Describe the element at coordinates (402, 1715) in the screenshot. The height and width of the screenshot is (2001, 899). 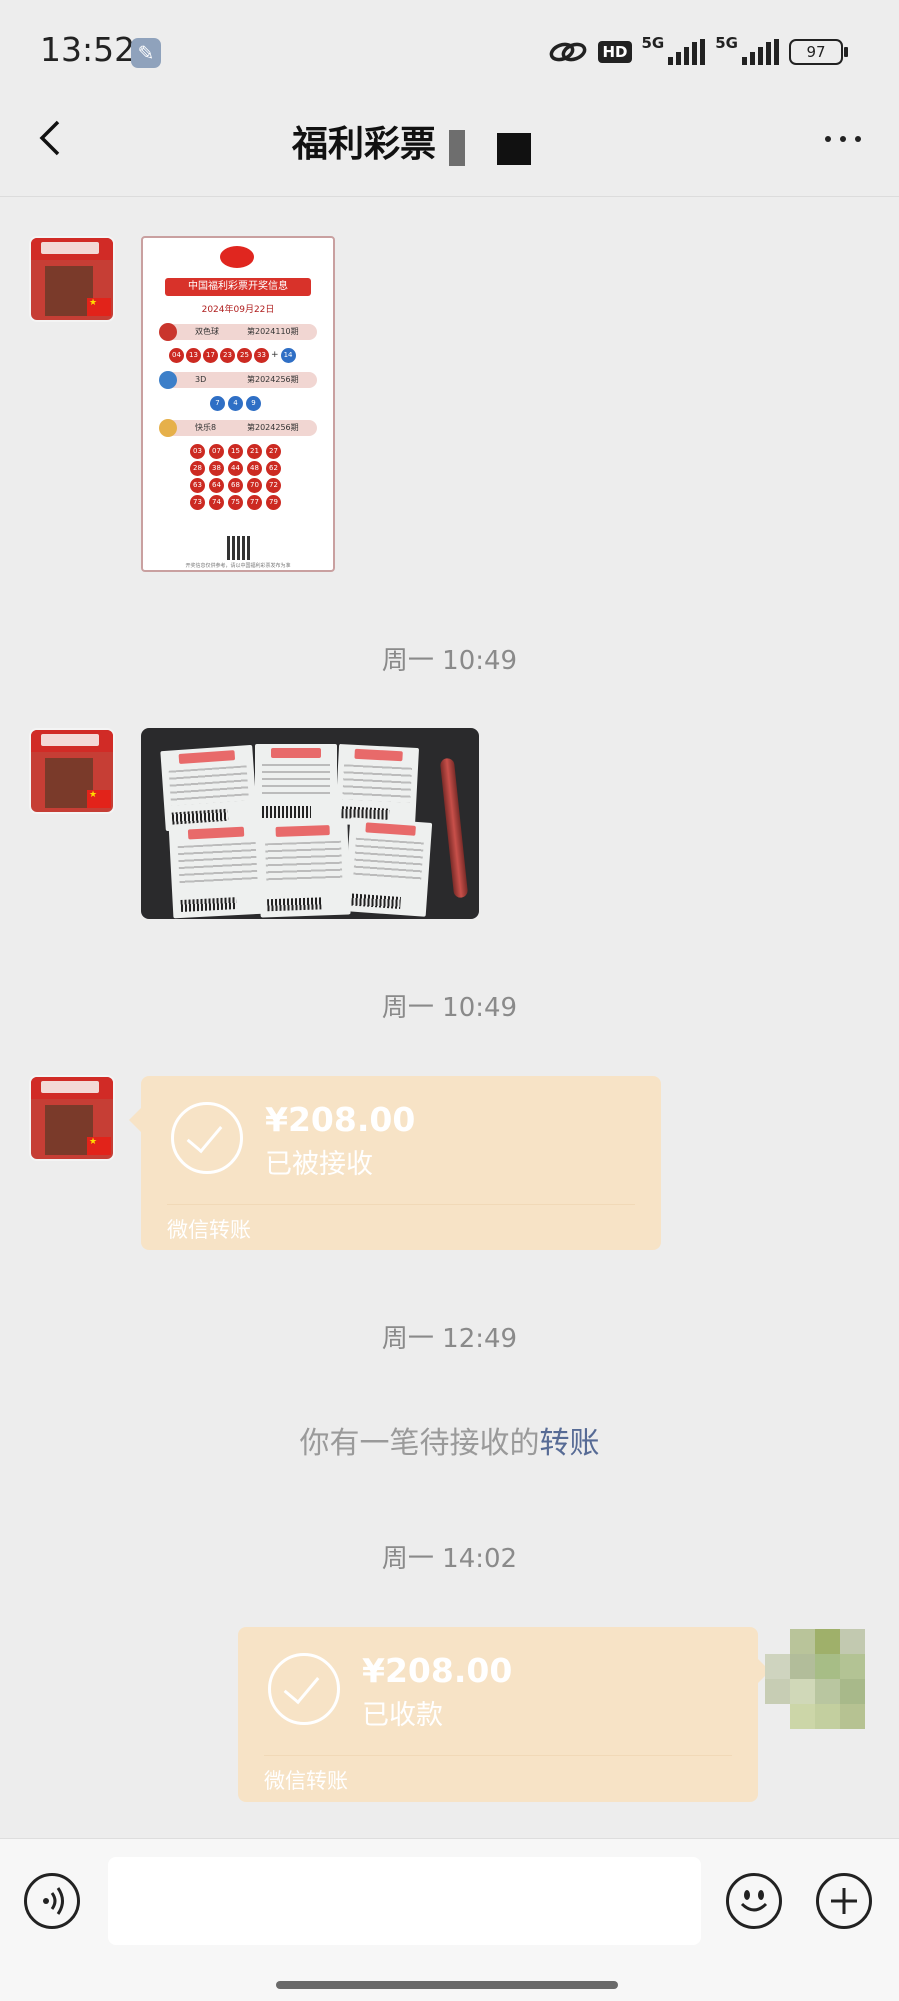
I see `transfer-status: 已收款` at that location.